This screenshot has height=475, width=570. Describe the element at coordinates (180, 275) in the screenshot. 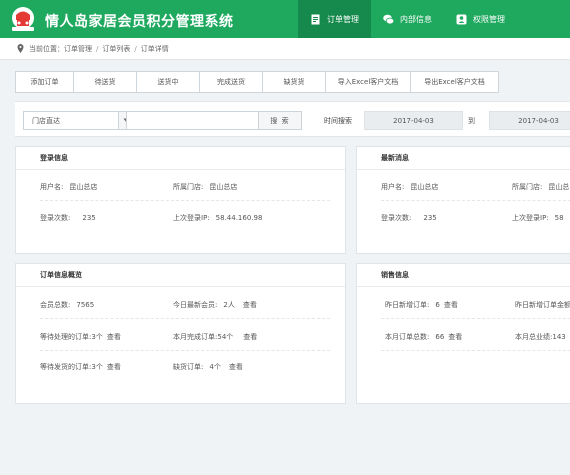

I see `panel-title: 订单信息概览` at that location.